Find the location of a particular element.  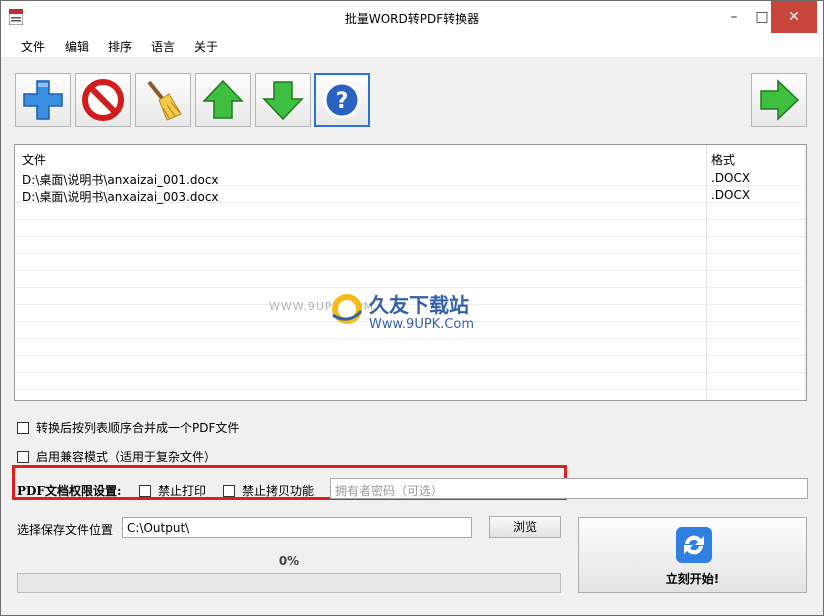

menu-language: 语言 is located at coordinates (163, 46).